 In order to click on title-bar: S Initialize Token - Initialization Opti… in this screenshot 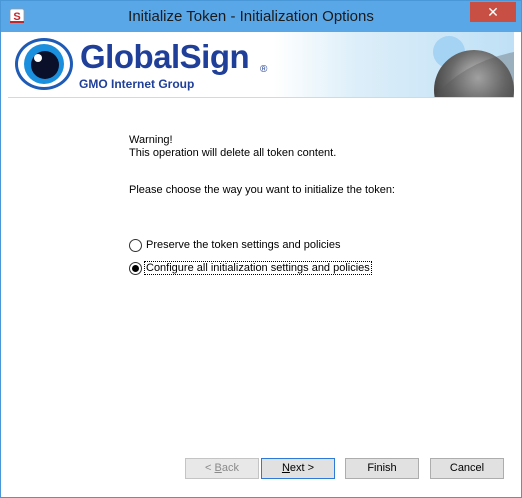, I will do `click(261, 16)`.